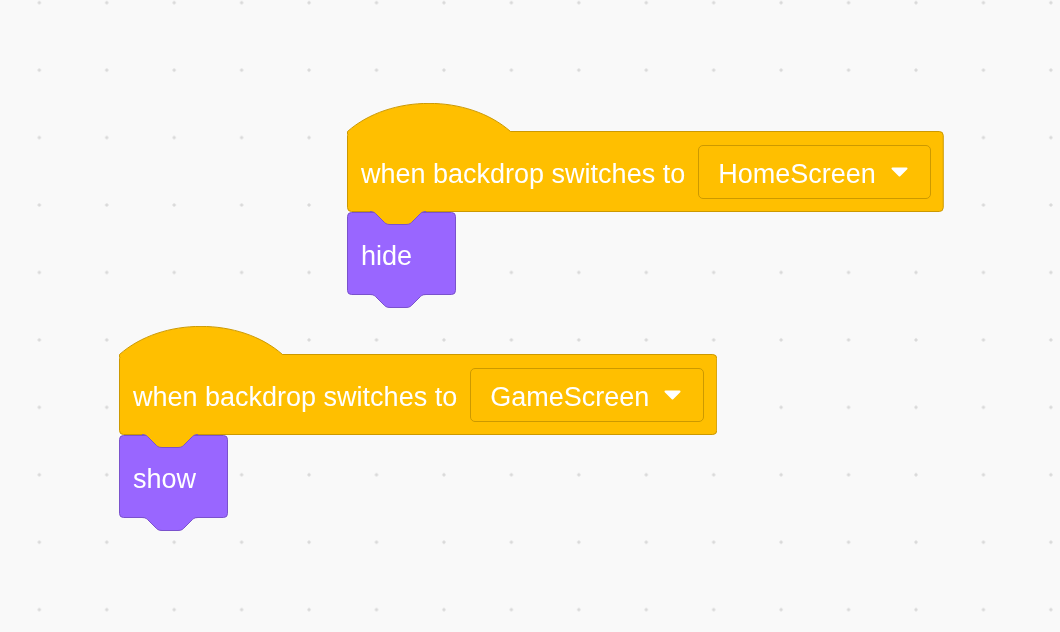 The image size is (1060, 632). What do you see at coordinates (165, 478) in the screenshot?
I see `block-text: show` at bounding box center [165, 478].